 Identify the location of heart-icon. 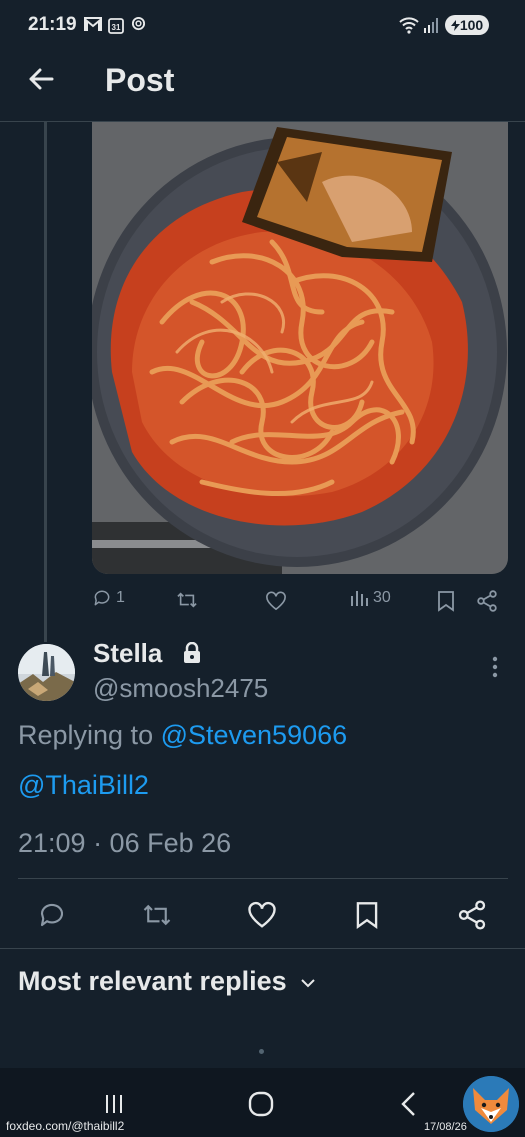
(262, 914).